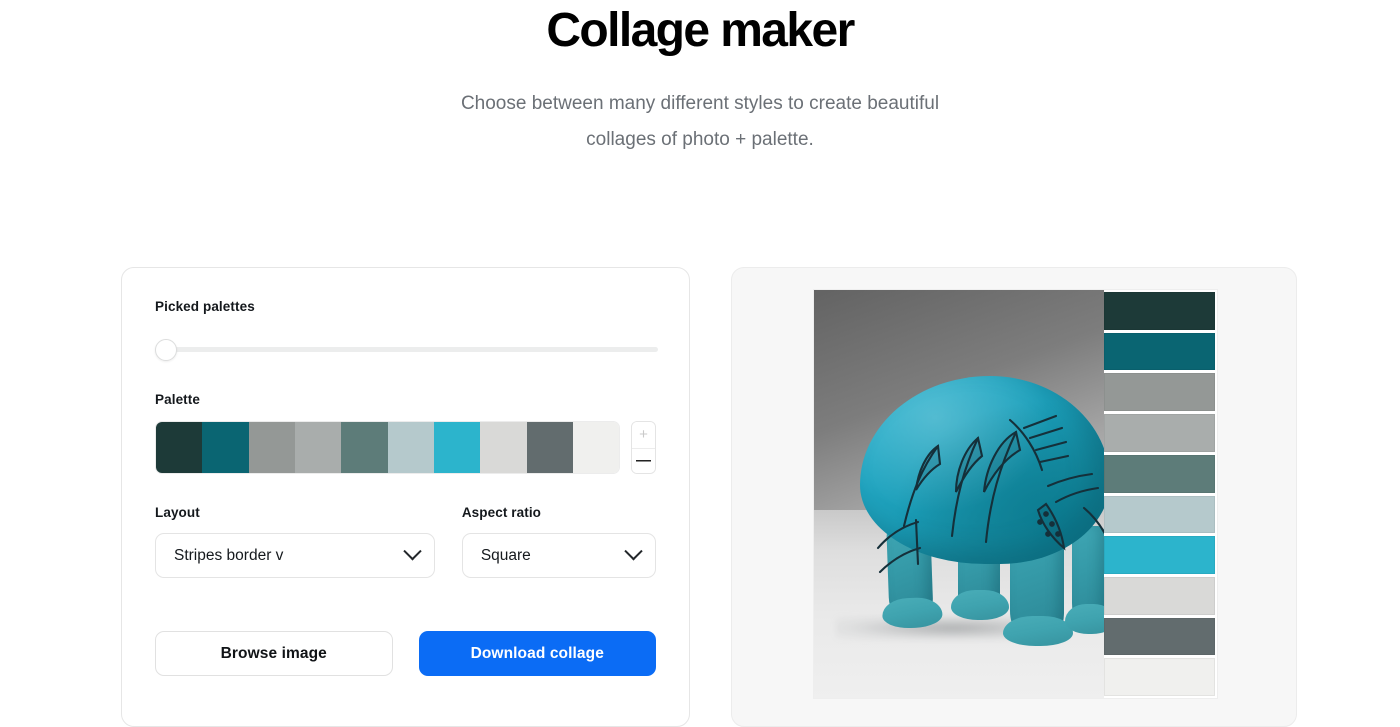 The width and height of the screenshot is (1400, 727). What do you see at coordinates (205, 306) in the screenshot?
I see `picked-palettes-label: Picked palettes` at bounding box center [205, 306].